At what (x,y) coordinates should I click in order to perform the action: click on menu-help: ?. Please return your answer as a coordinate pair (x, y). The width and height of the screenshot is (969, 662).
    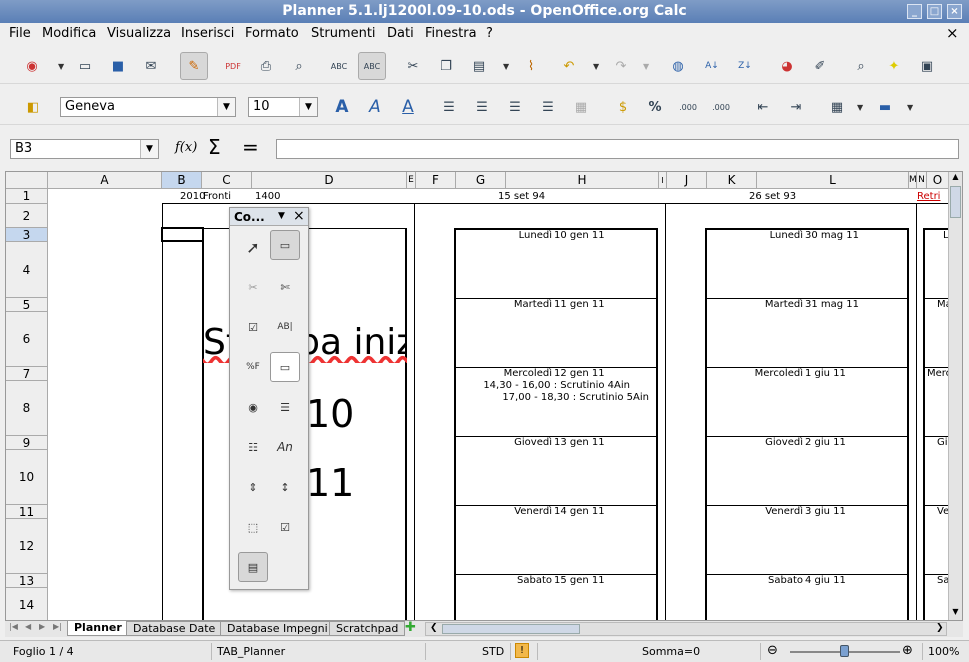
    Looking at the image, I should click on (489, 33).